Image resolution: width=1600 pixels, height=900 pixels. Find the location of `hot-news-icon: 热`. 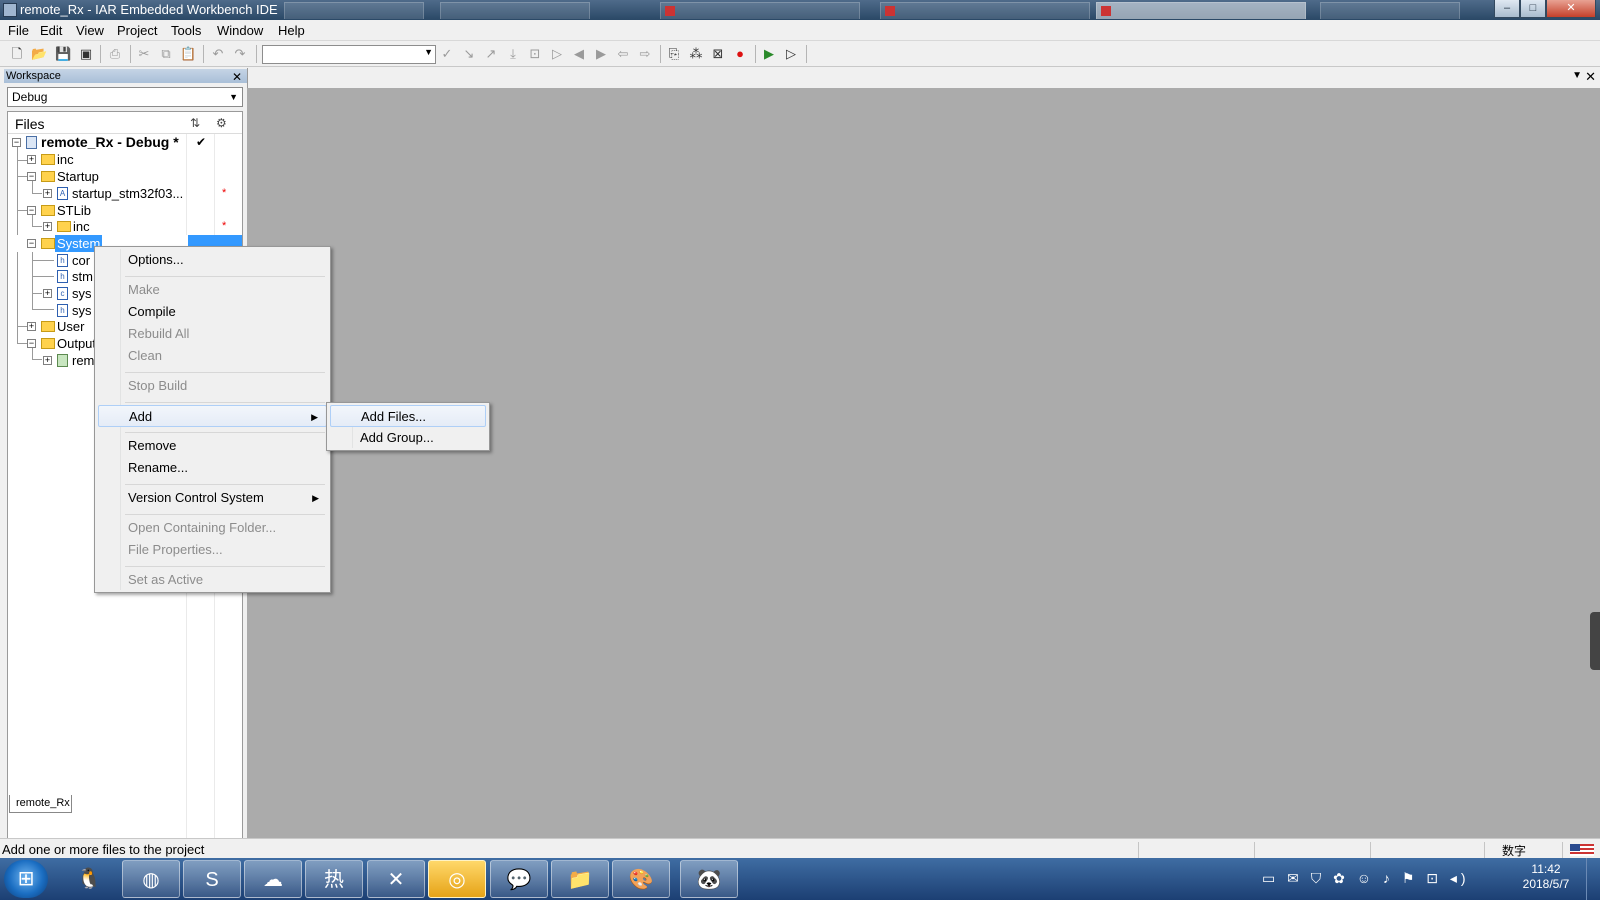

hot-news-icon: 热 is located at coordinates (334, 879).